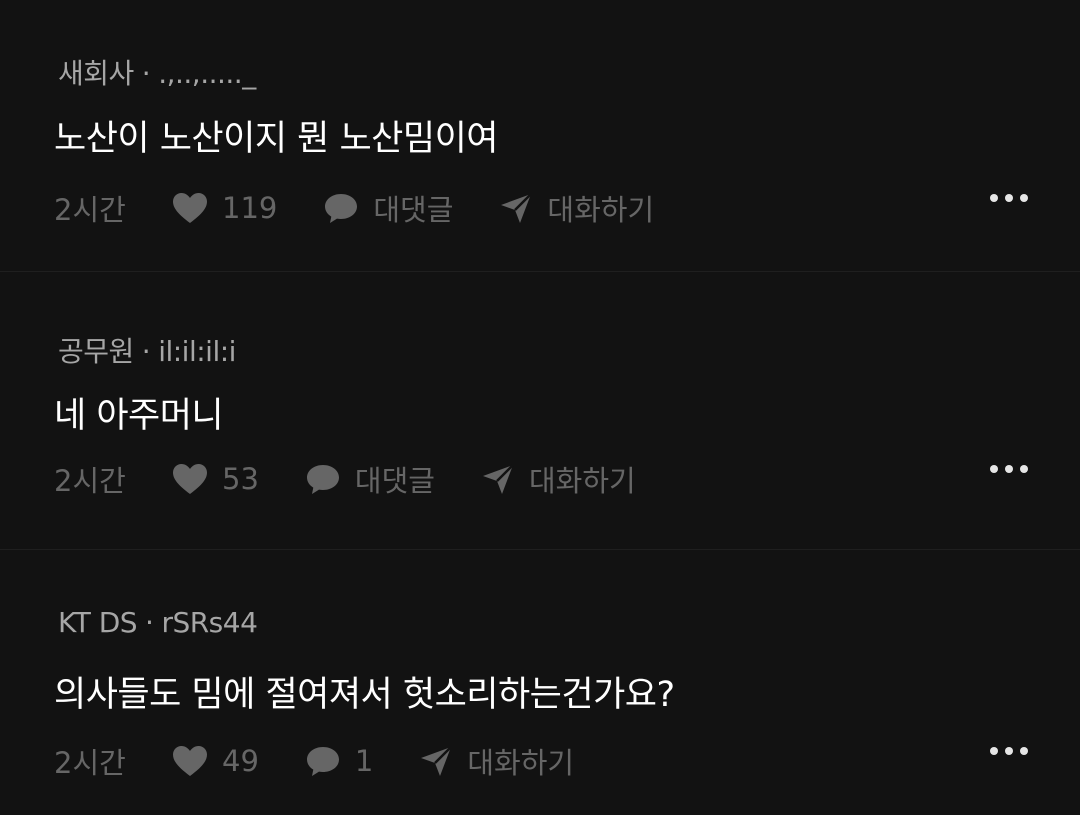 This screenshot has height=815, width=1080. What do you see at coordinates (215, 479) in the screenshot?
I see `like-button: 53` at bounding box center [215, 479].